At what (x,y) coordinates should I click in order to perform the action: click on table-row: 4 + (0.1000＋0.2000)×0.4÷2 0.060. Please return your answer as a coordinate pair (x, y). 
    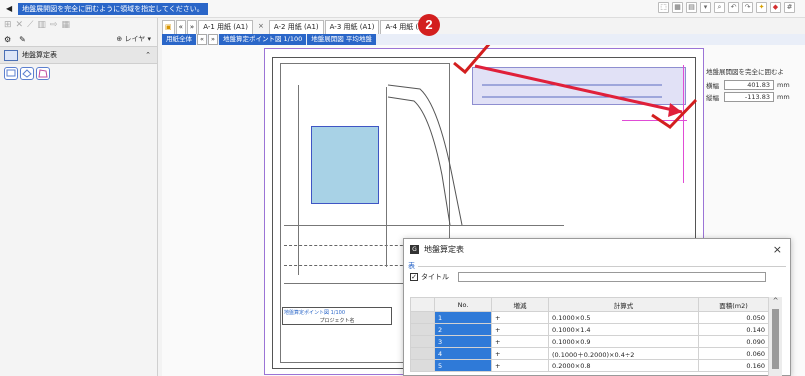
    Looking at the image, I should click on (589, 353).